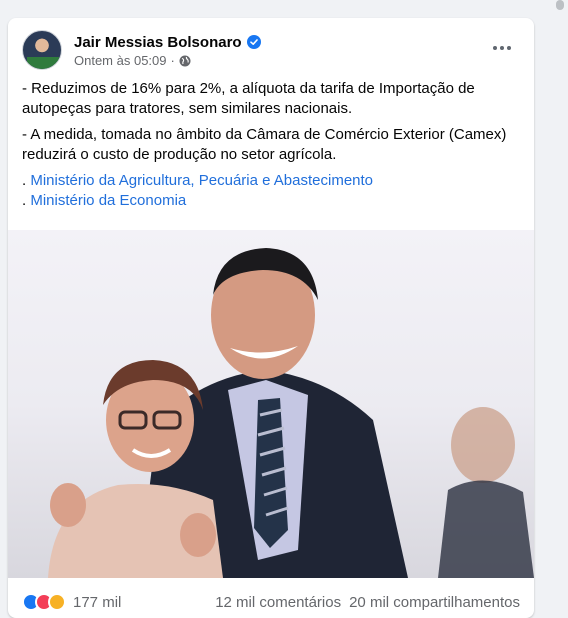 The image size is (568, 618). I want to click on avatar-flag, so click(43, 63).